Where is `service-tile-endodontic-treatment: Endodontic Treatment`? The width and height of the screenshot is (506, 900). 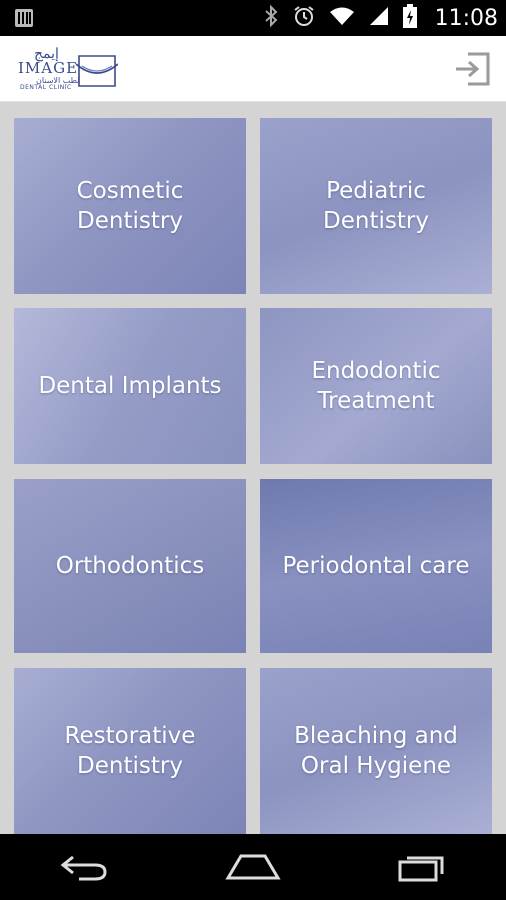 service-tile-endodontic-treatment: Endodontic Treatment is located at coordinates (376, 386).